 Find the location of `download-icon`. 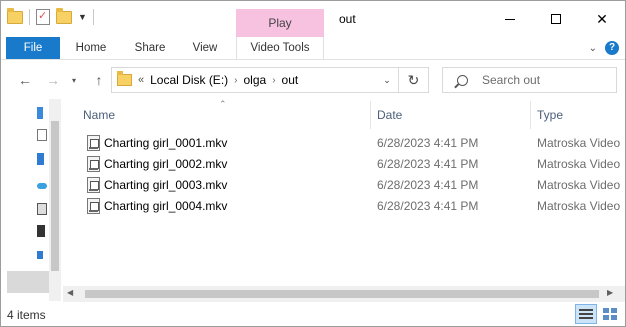

download-icon is located at coordinates (40, 159).